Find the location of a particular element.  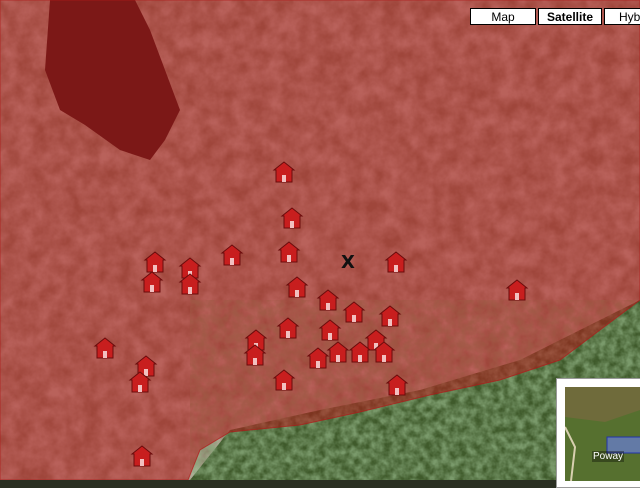

overview-map-graphic is located at coordinates (602, 434).